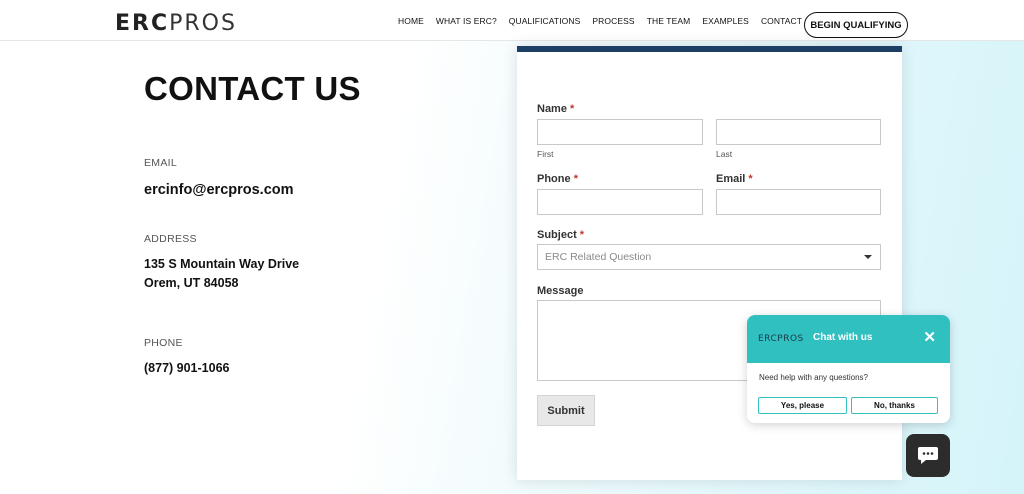  I want to click on phone-label: PHONE, so click(163, 343).